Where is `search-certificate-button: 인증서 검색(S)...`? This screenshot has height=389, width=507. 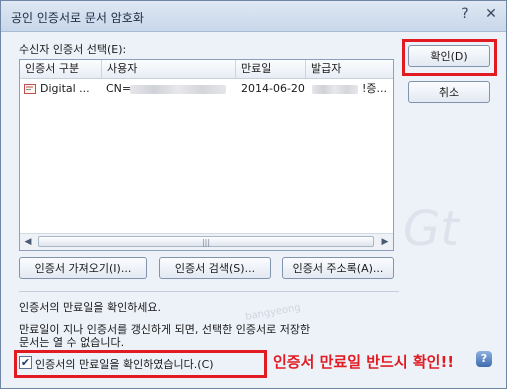
search-certificate-button: 인증서 검색(S)... is located at coordinates (215, 268).